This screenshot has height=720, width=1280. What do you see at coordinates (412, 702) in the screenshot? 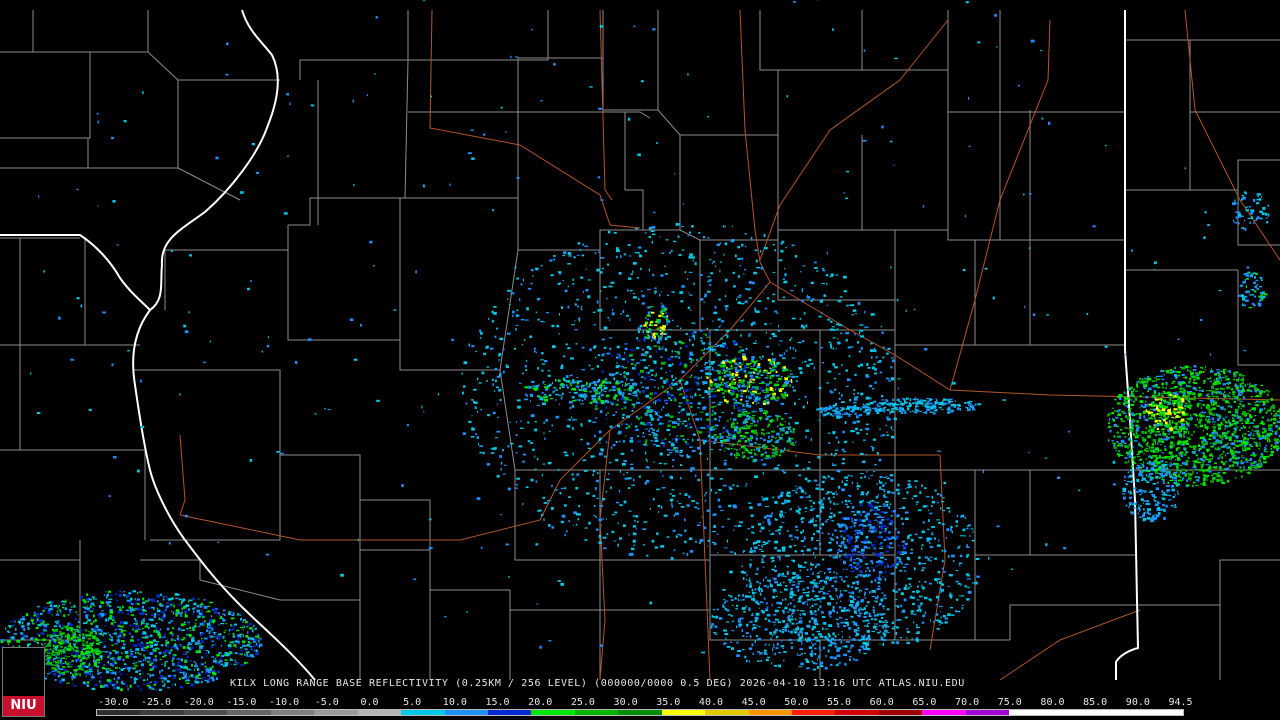
I see `scale-label: 5.0` at bounding box center [412, 702].